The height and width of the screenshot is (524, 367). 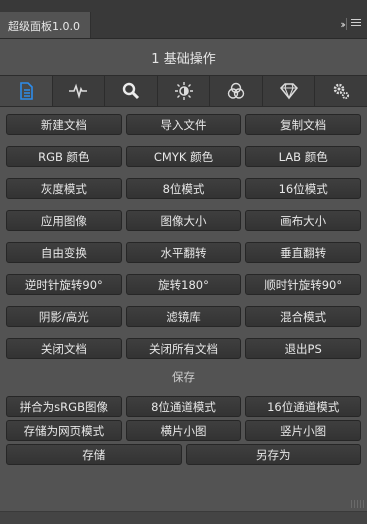 I want to click on rgb-color-button: RGB 颜色, so click(x=64, y=156).